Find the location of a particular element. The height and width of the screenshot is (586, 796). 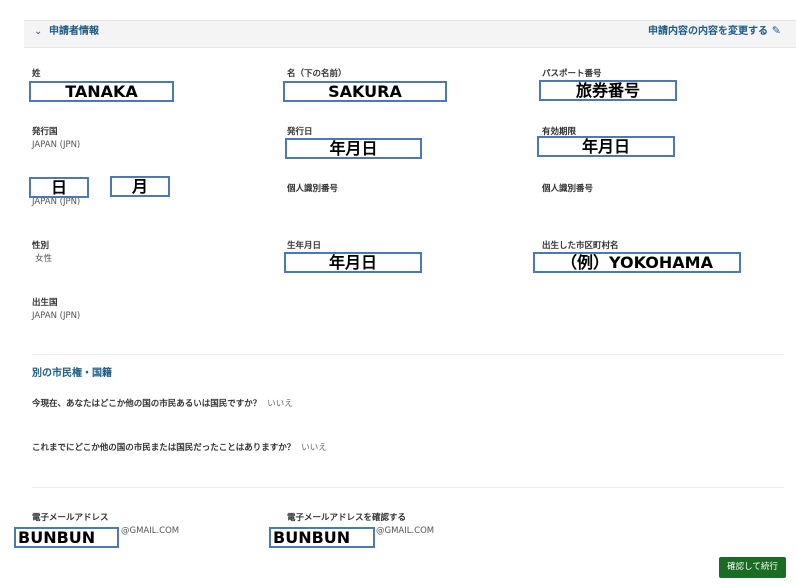

citizenship-question-1: 今現在、あなたはどこか他の国の市民あるいは国民ですか？ いいえ is located at coordinates (162, 404).